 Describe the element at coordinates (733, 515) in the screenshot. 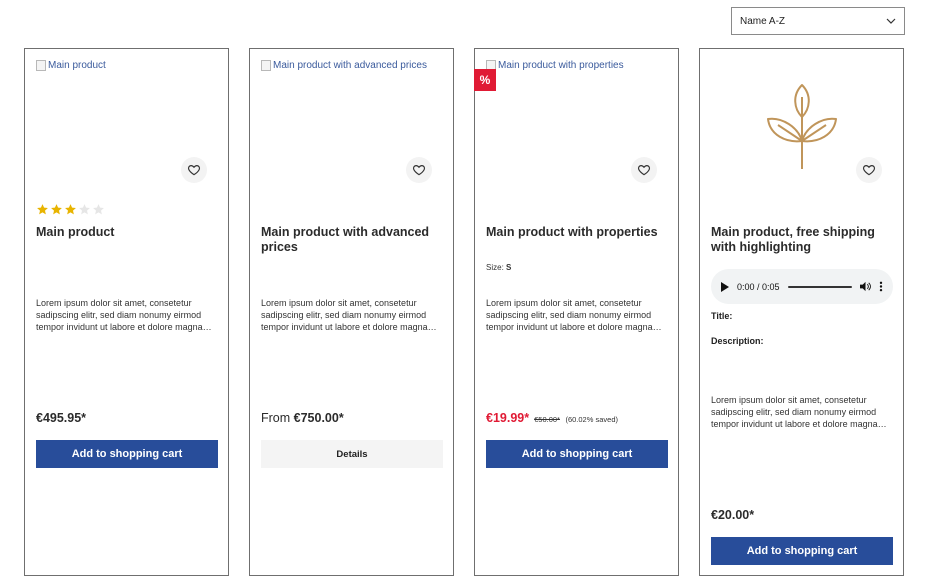

I see `product-price: €20.00*` at that location.